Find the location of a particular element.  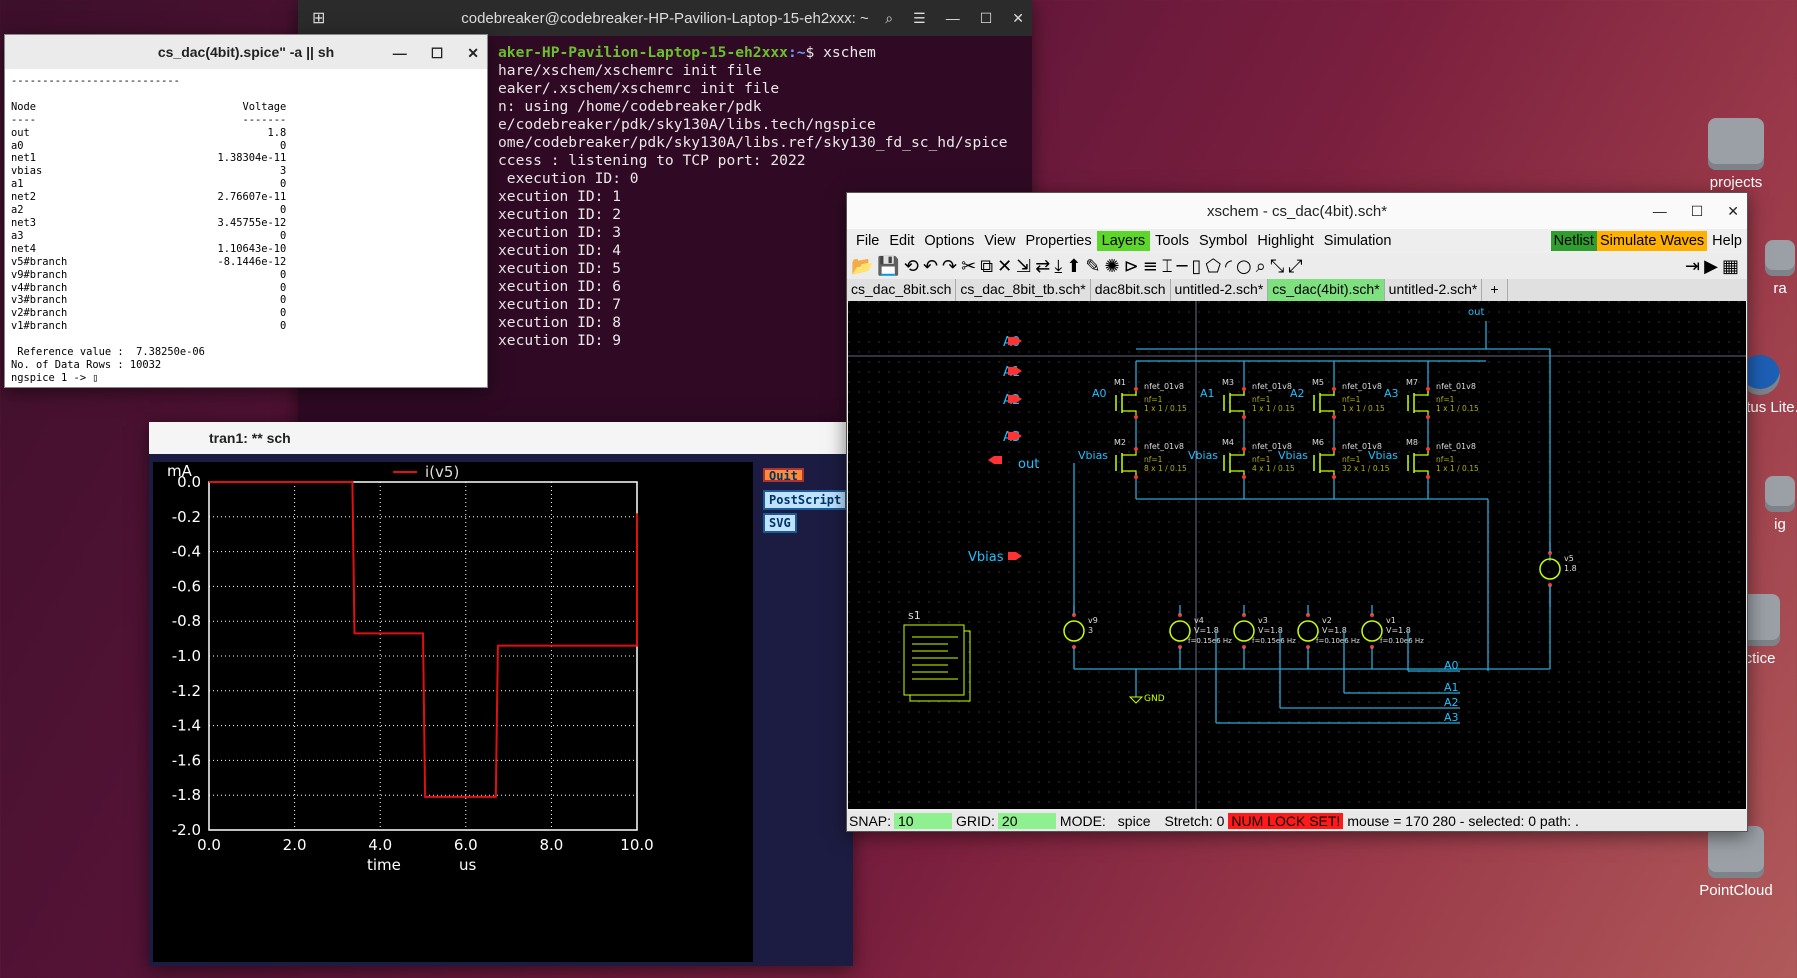

menu-edit: Edit is located at coordinates (901, 241).